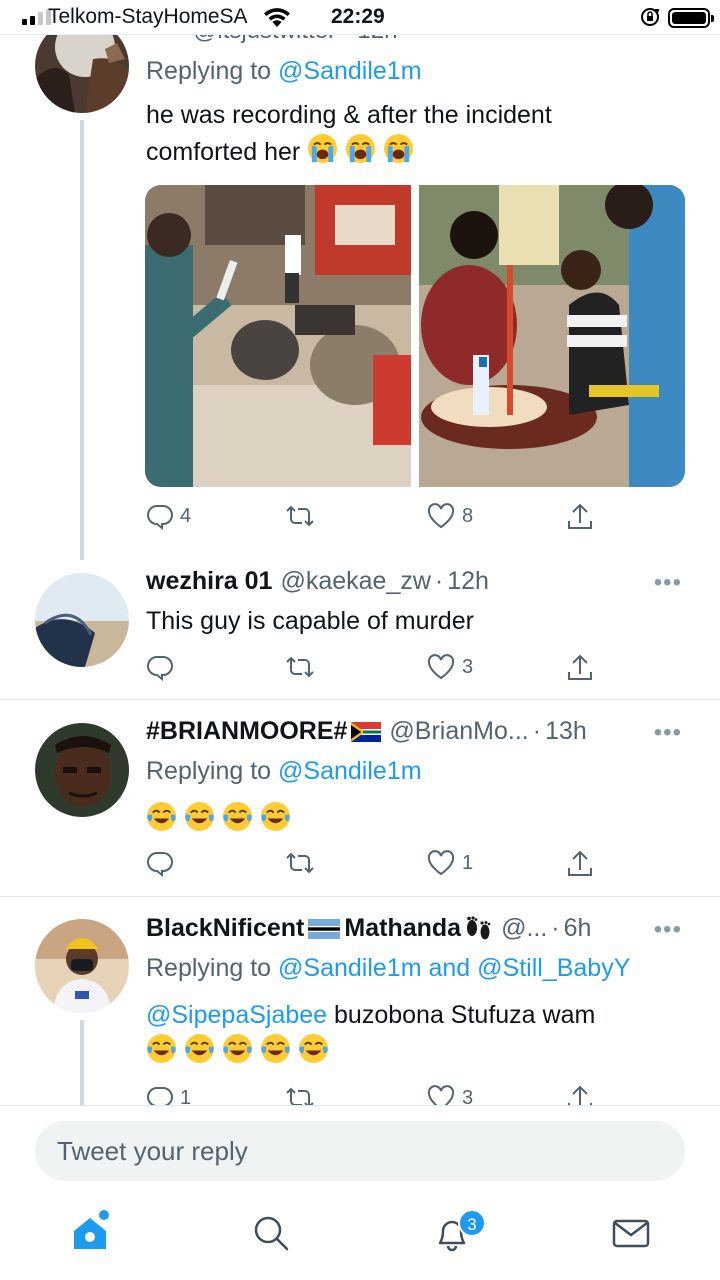 The width and height of the screenshot is (720, 1280). What do you see at coordinates (371, 669) in the screenshot?
I see `tweet-actions: 3` at bounding box center [371, 669].